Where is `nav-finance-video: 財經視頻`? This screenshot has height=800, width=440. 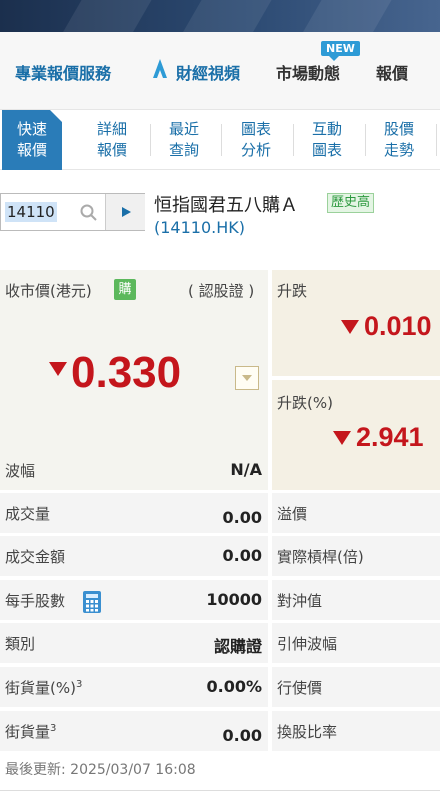
nav-finance-video: 財經視頻 is located at coordinates (208, 72).